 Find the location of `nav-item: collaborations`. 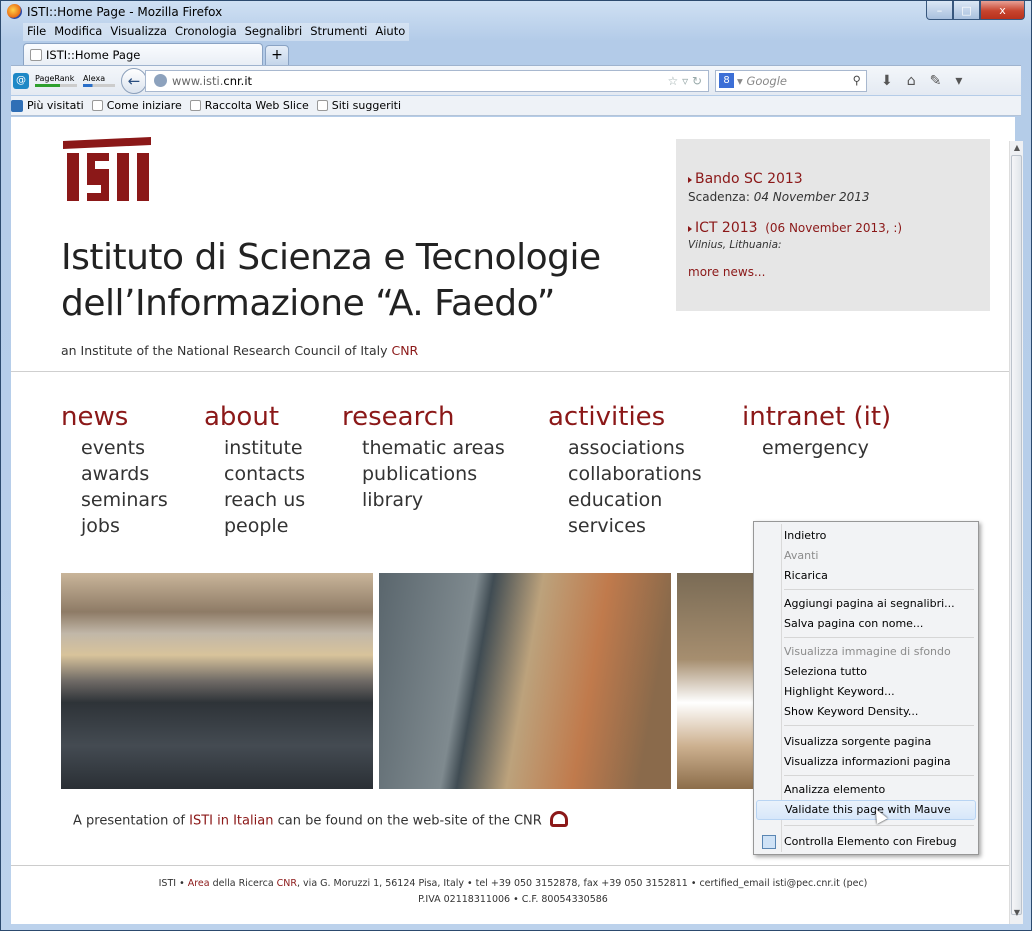

nav-item: collaborations is located at coordinates (635, 474).